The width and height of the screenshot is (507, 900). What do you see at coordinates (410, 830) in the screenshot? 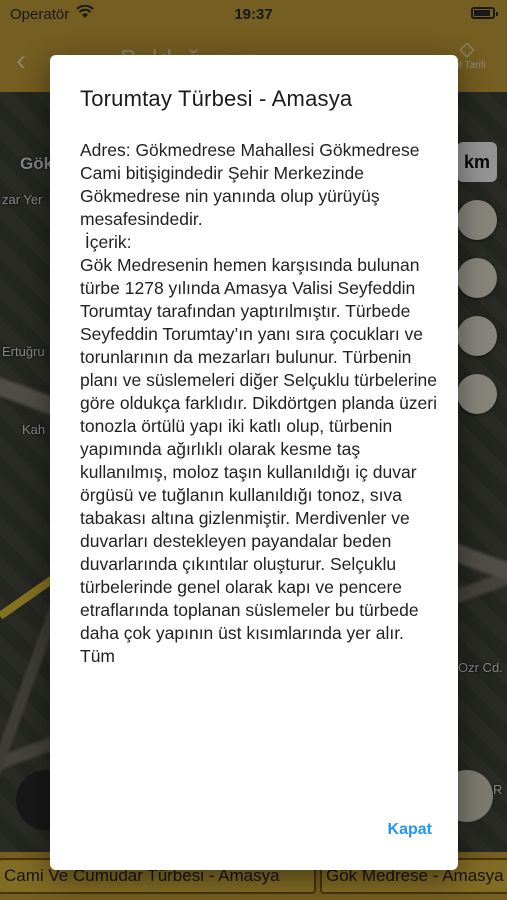
I see `close-button: Kapat` at bounding box center [410, 830].